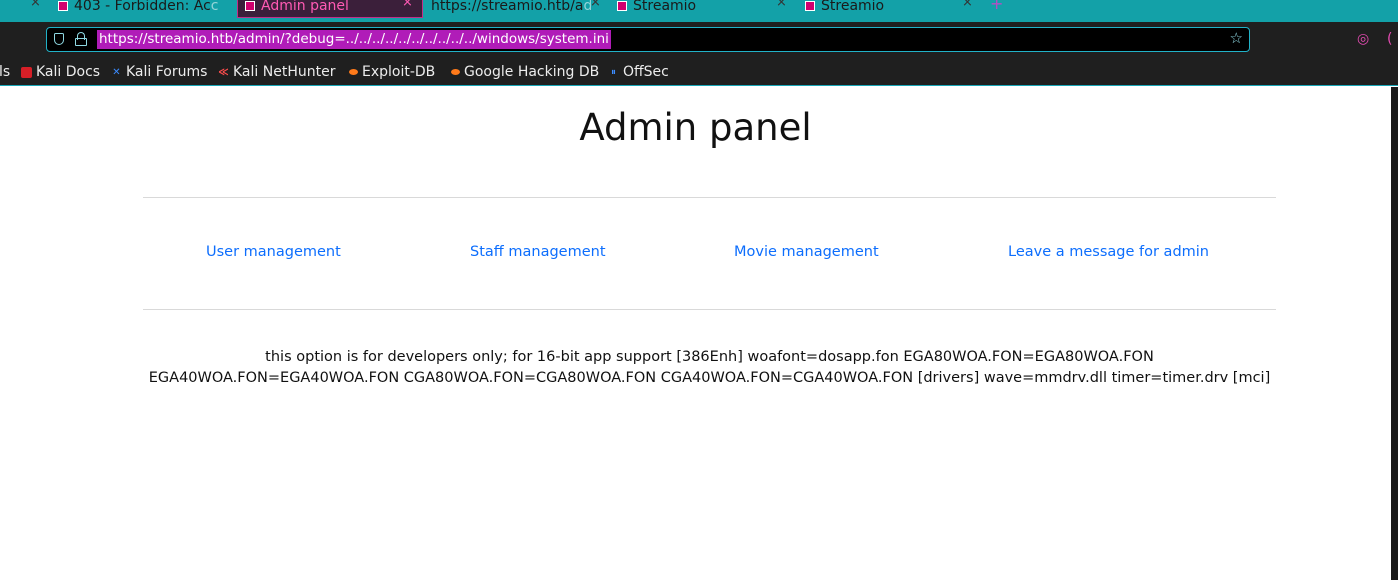 This screenshot has height=580, width=1398. Describe the element at coordinates (455, 72) in the screenshot. I see `google-hacking-db-icon` at that location.